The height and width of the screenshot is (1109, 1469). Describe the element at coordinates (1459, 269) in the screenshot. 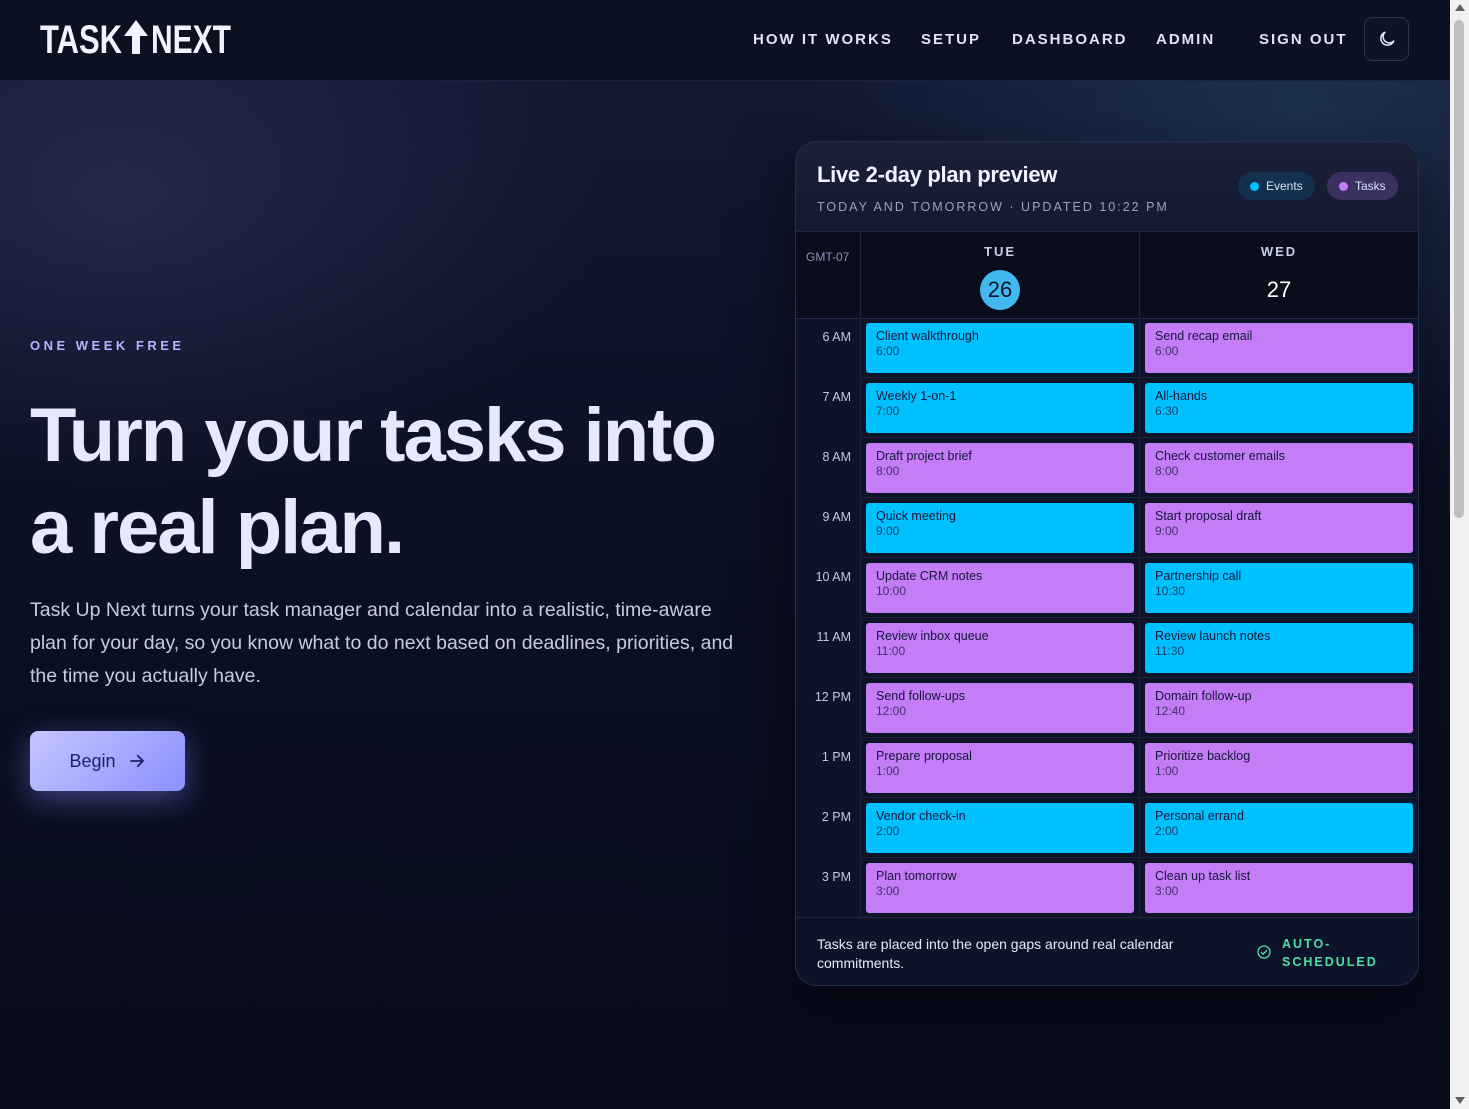

I see `scrollbar-thumb` at that location.